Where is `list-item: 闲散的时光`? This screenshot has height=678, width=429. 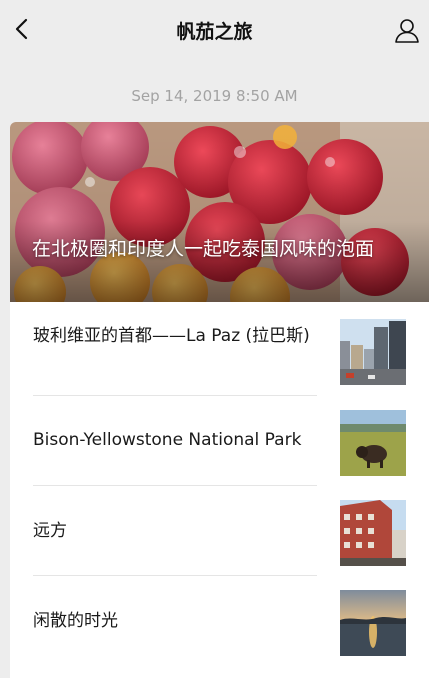
list-item: 闲散的时光 is located at coordinates (219, 621).